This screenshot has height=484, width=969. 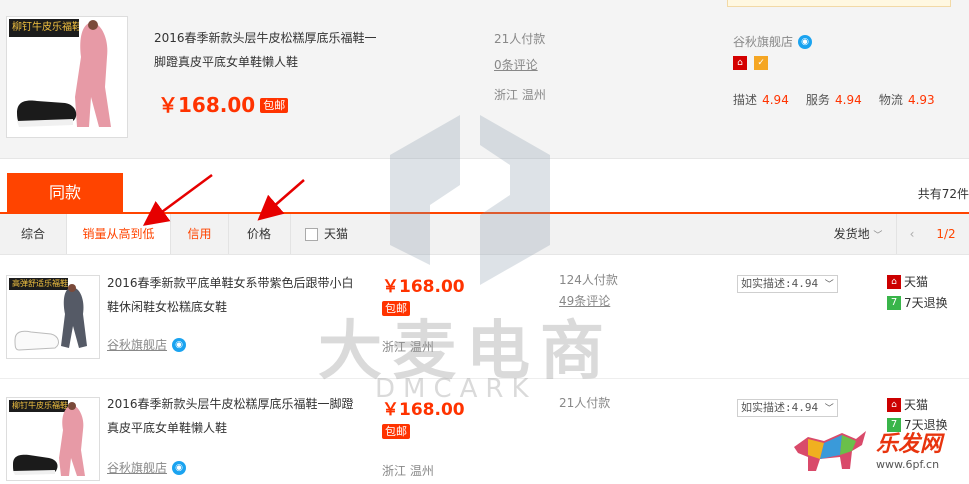 I want to click on bull-logo-icon, so click(x=830, y=451).